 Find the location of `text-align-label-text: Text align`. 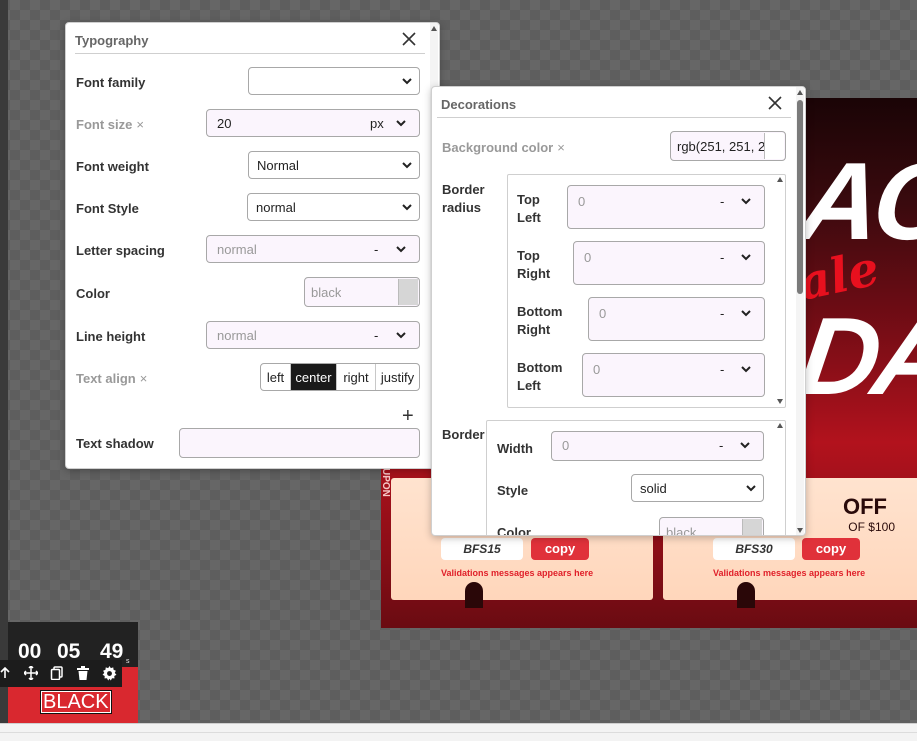

text-align-label-text: Text align is located at coordinates (106, 378).